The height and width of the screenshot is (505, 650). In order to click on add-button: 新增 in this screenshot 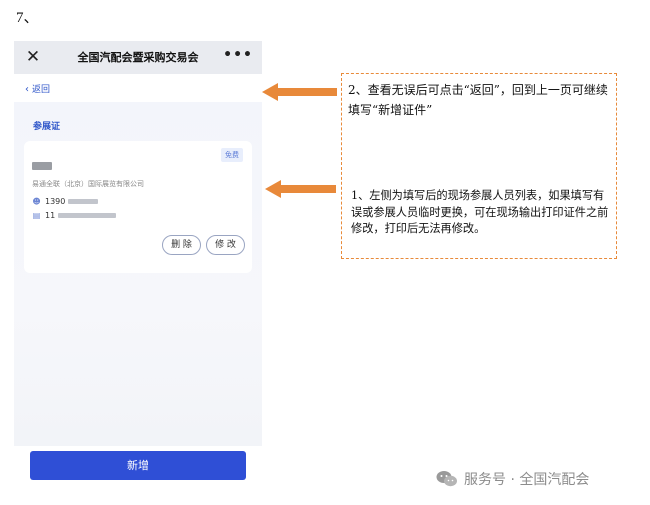, I will do `click(138, 465)`.